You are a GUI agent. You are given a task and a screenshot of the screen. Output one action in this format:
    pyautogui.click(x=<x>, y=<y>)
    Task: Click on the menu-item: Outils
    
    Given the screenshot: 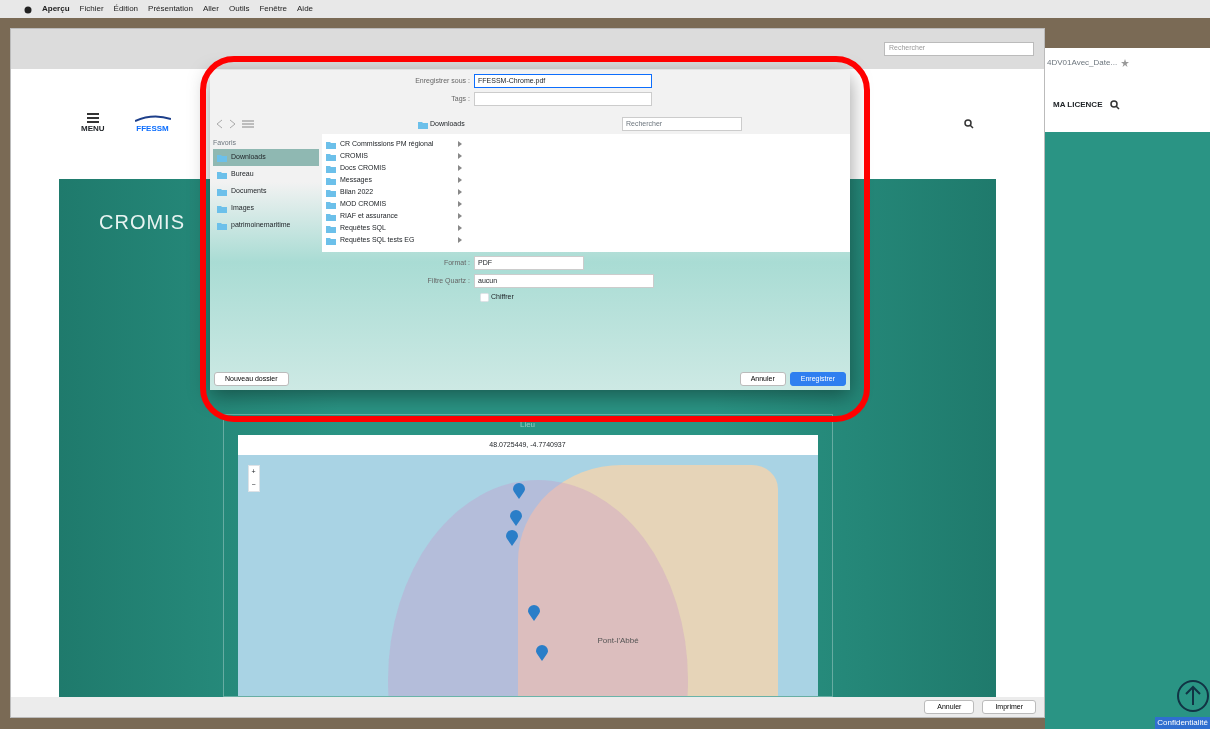 What is the action you would take?
    pyautogui.click(x=239, y=9)
    